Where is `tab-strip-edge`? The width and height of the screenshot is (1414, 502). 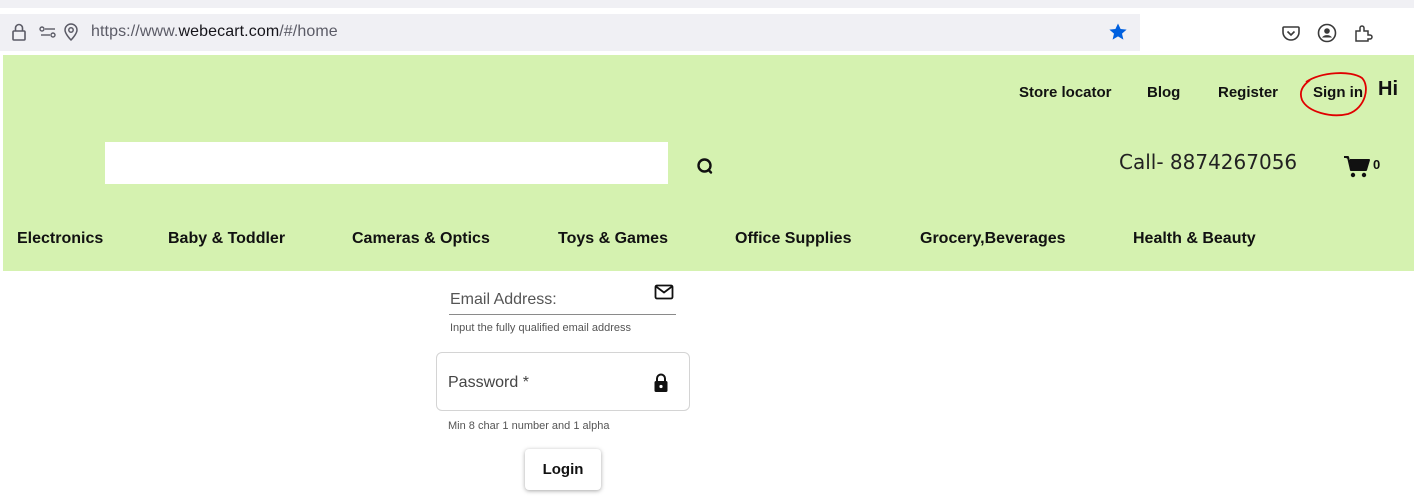
tab-strip-edge is located at coordinates (707, 4).